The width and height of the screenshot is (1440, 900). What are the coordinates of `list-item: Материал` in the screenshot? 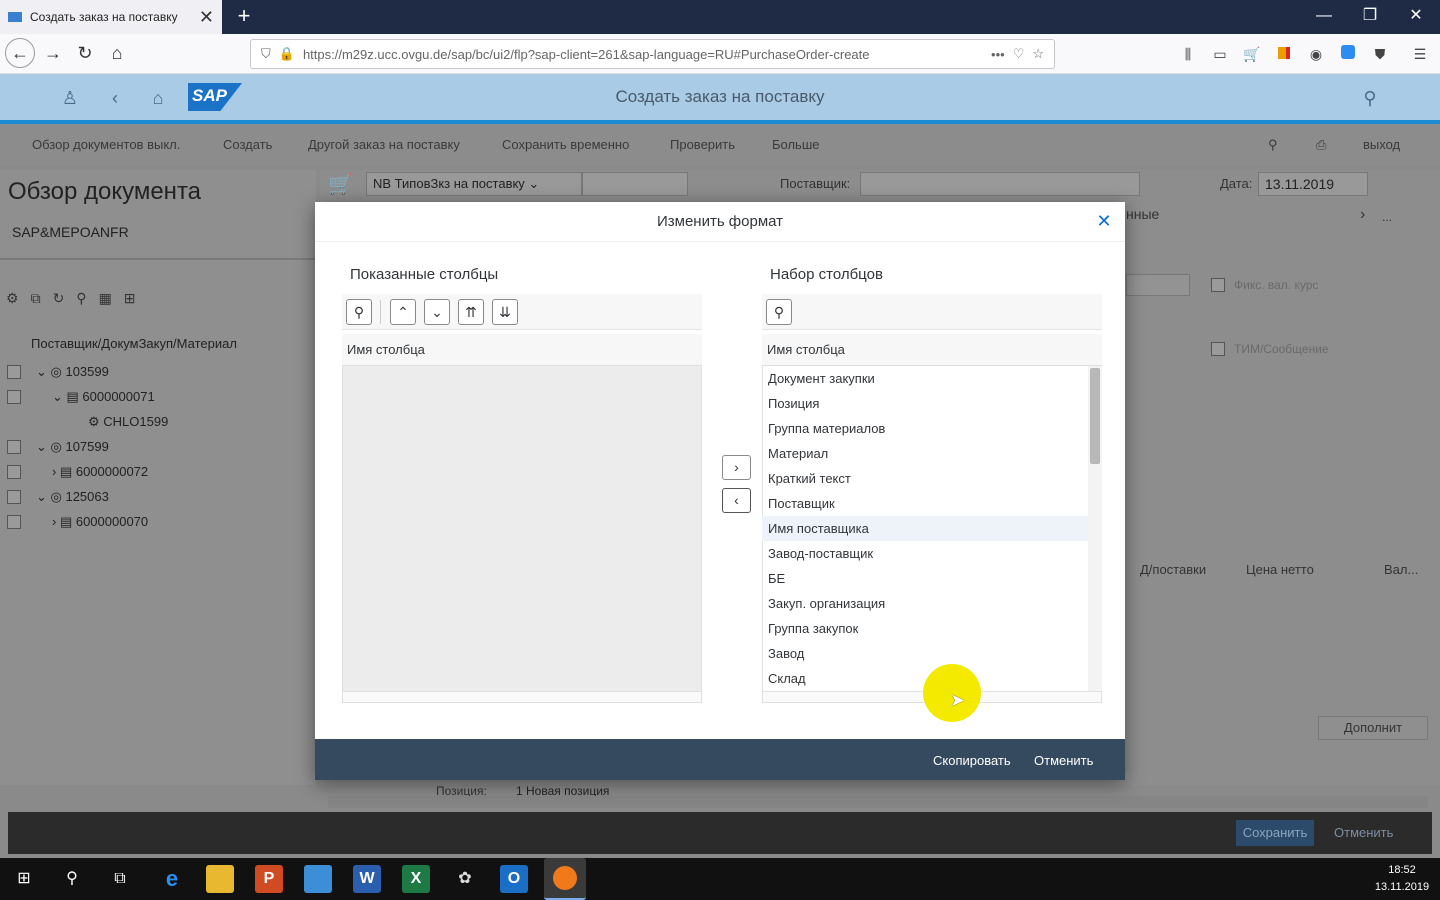 It's located at (925, 453).